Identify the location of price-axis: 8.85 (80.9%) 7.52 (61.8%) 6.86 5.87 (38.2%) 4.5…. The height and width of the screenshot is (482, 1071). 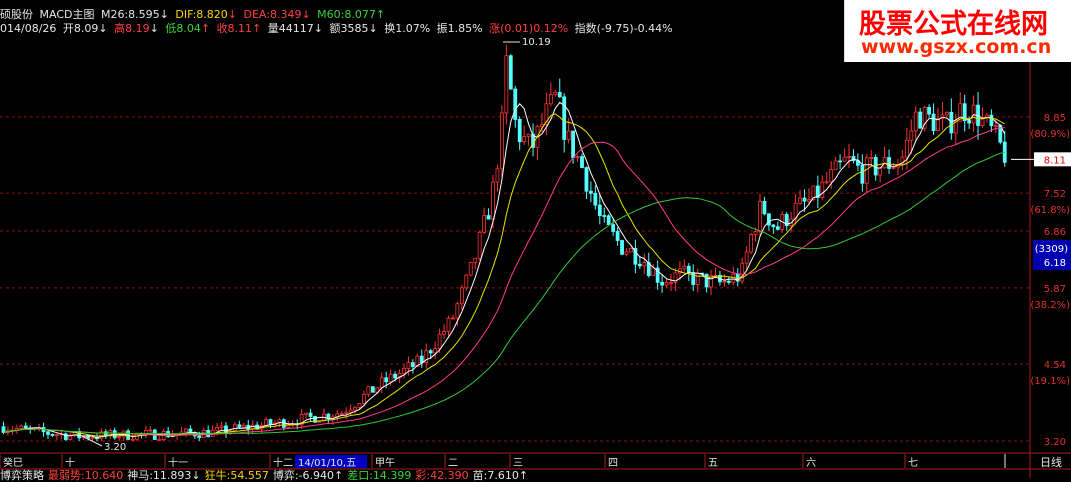
(1041, 280).